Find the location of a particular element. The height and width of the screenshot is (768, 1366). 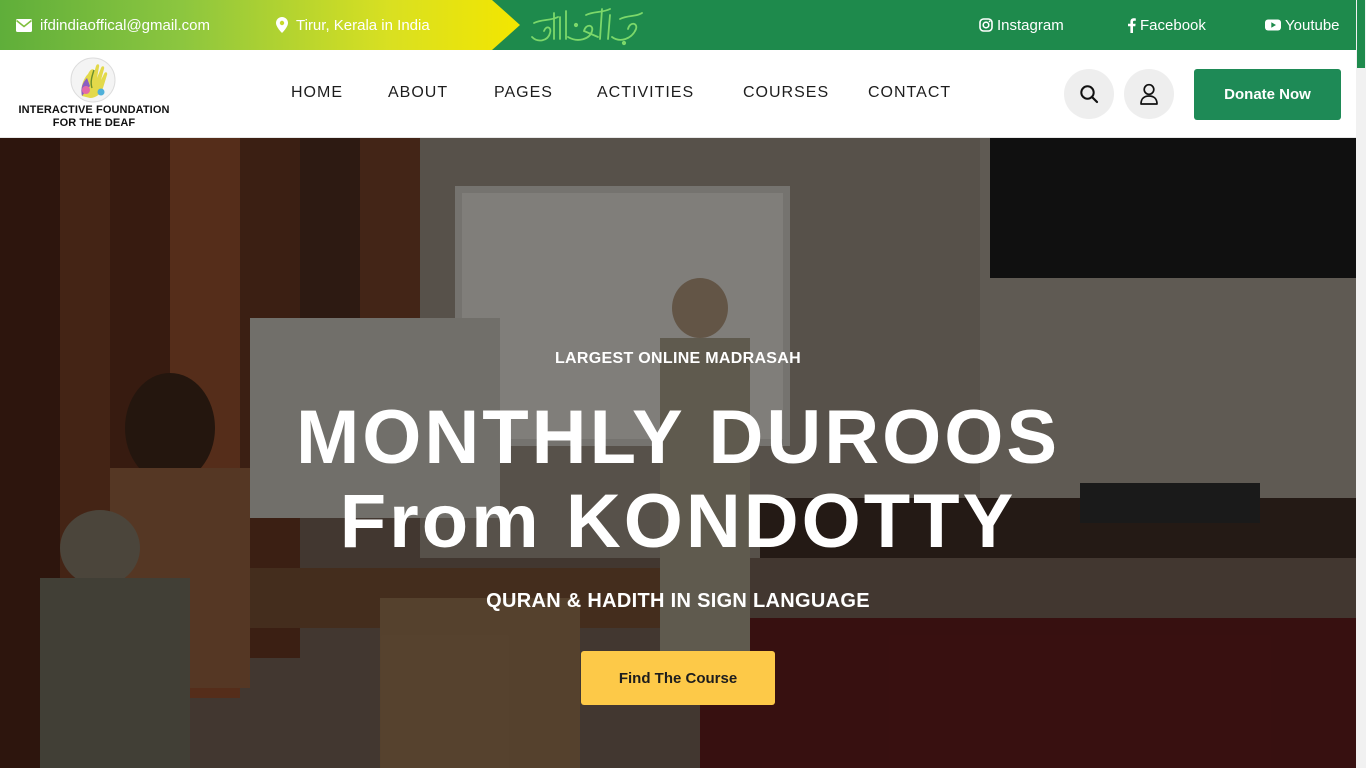

find-course-button: Find The Course is located at coordinates (678, 678).